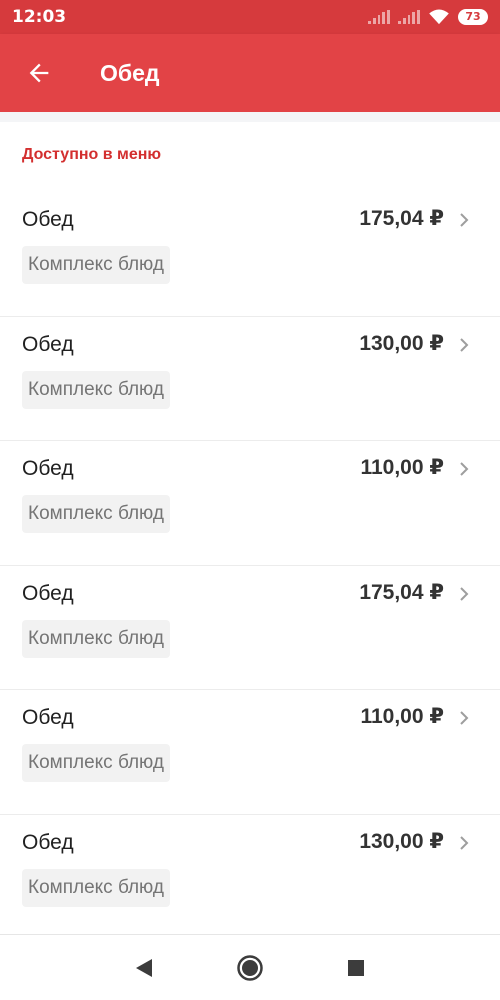  I want to click on page-title: Обед, so click(130, 72).